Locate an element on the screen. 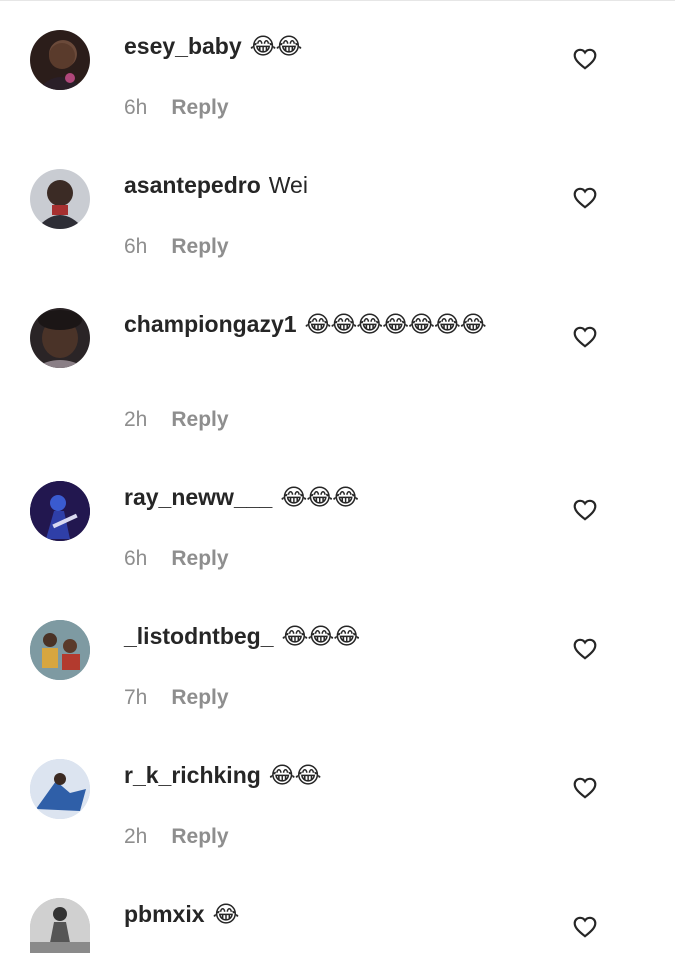 The height and width of the screenshot is (953, 675). comment-meta: 7h Reply is located at coordinates (176, 698).